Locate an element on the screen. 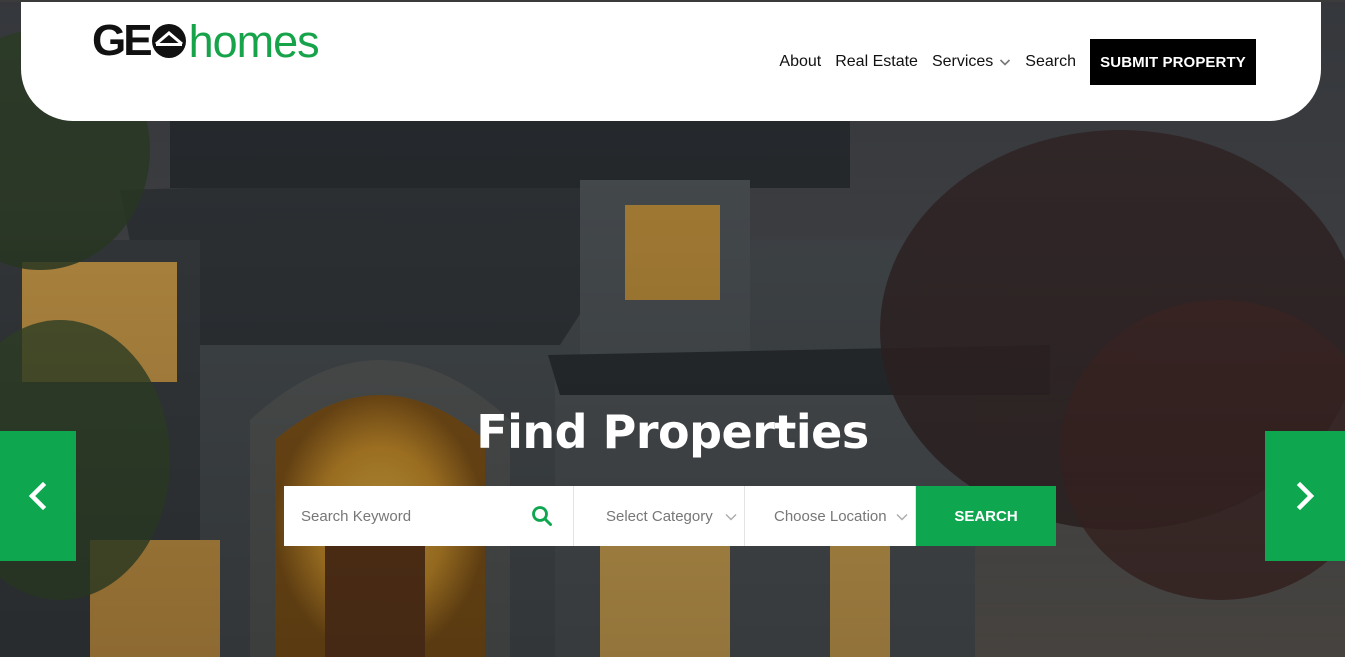 This screenshot has height=657, width=1345. search-button: SEARCH is located at coordinates (986, 516).